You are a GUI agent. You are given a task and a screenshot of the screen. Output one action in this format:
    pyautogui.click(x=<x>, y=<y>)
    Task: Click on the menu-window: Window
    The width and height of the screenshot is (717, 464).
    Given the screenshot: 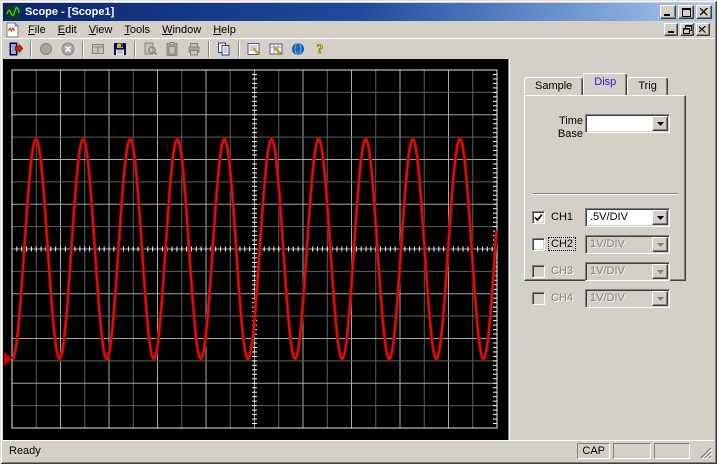 What is the action you would take?
    pyautogui.click(x=181, y=30)
    